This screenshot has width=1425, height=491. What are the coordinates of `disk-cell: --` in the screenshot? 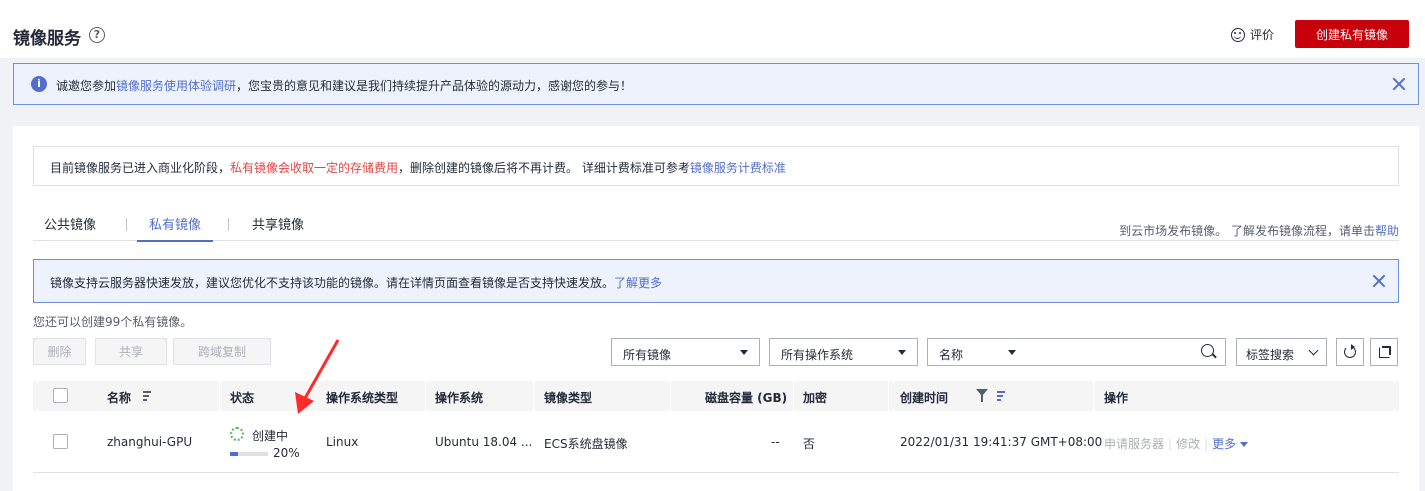 It's located at (775, 442).